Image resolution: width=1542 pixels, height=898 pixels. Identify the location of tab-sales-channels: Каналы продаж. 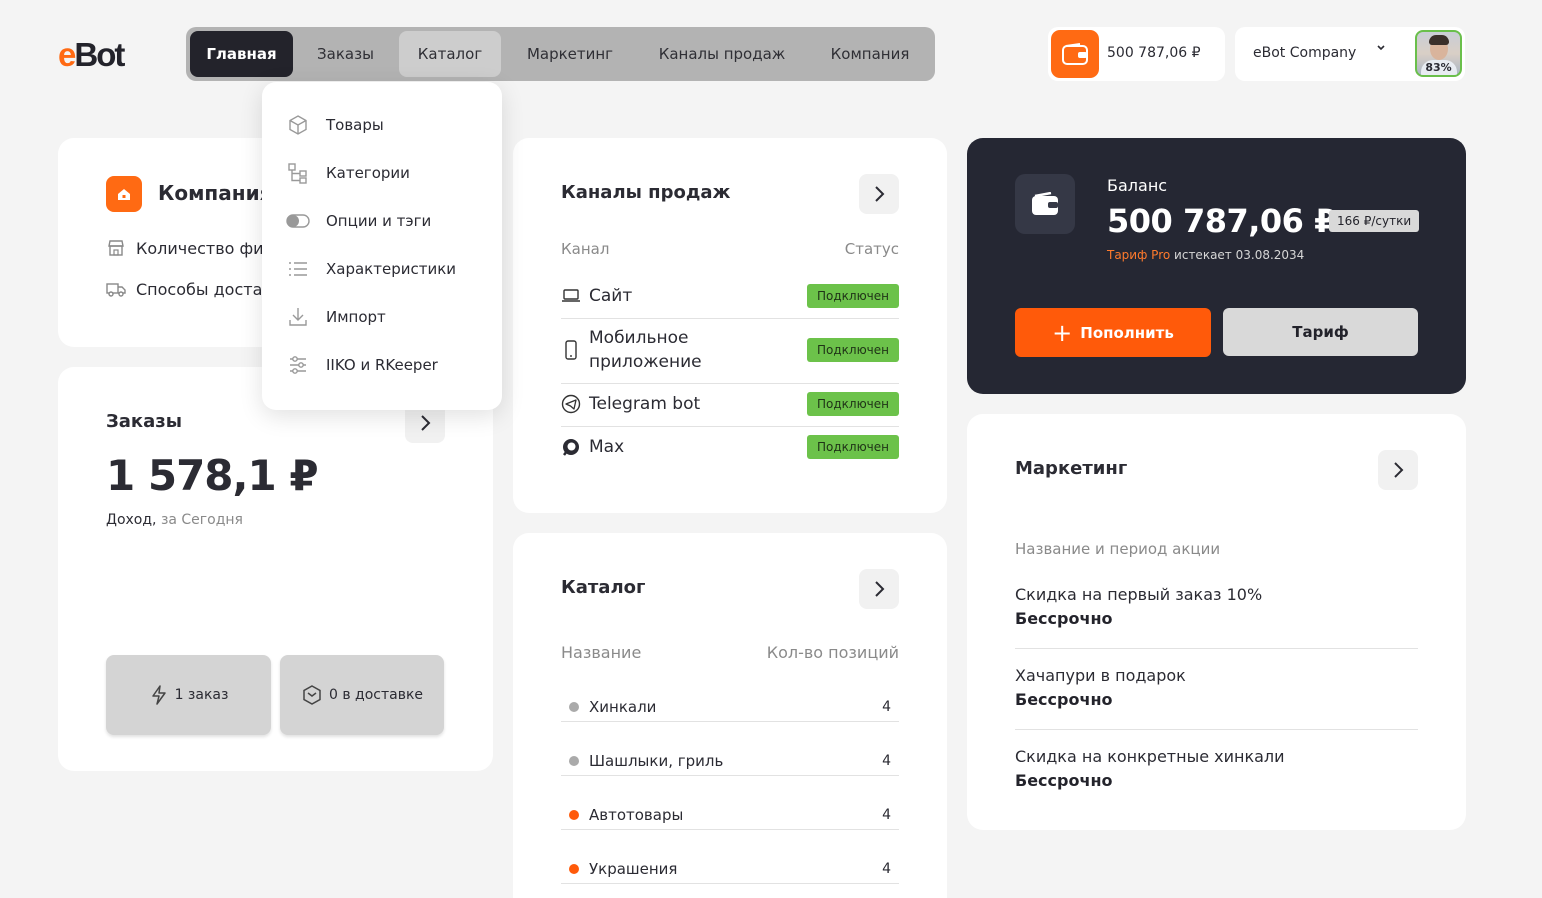
(722, 54).